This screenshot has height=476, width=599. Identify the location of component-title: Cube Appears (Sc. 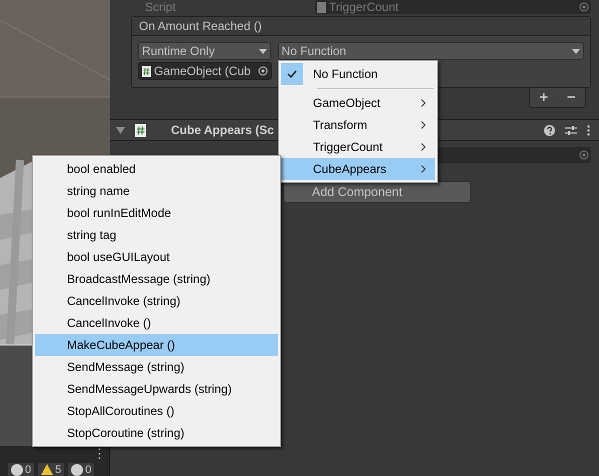
(222, 130).